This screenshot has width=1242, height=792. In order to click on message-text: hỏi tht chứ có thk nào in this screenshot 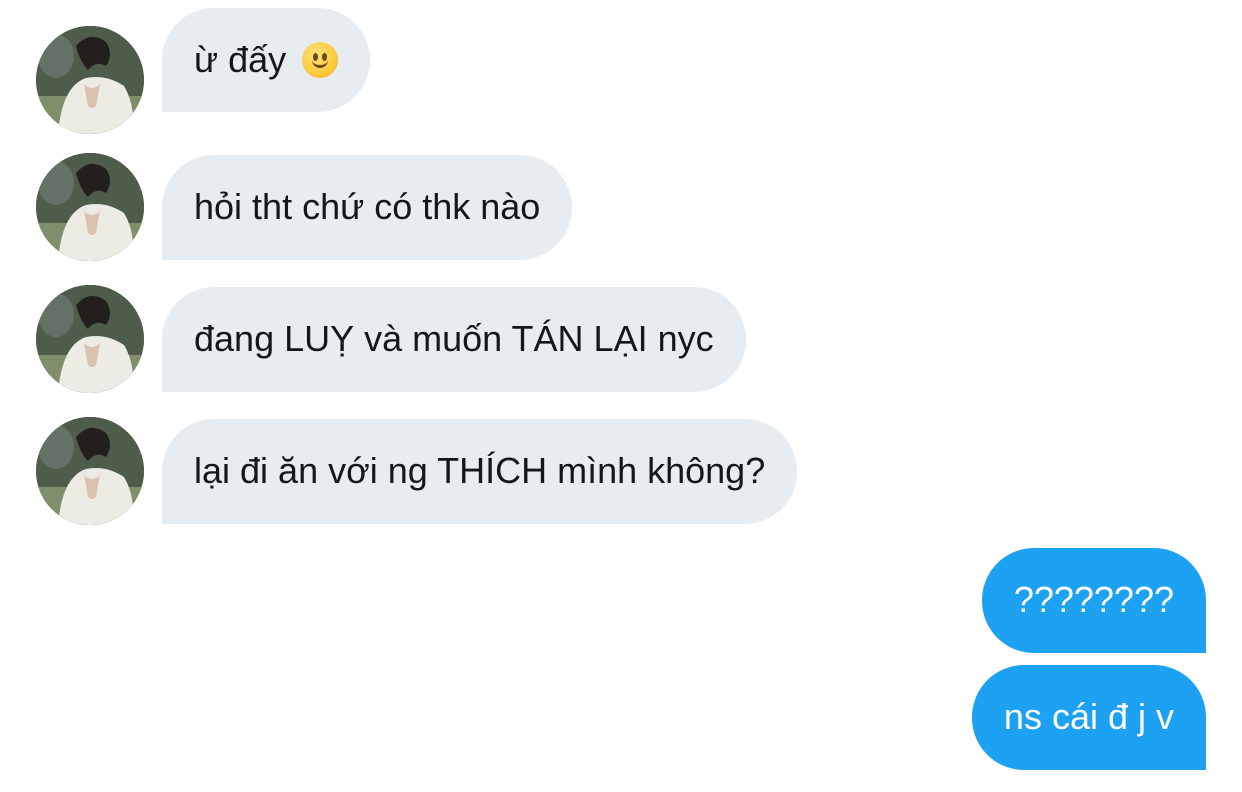, I will do `click(367, 206)`.